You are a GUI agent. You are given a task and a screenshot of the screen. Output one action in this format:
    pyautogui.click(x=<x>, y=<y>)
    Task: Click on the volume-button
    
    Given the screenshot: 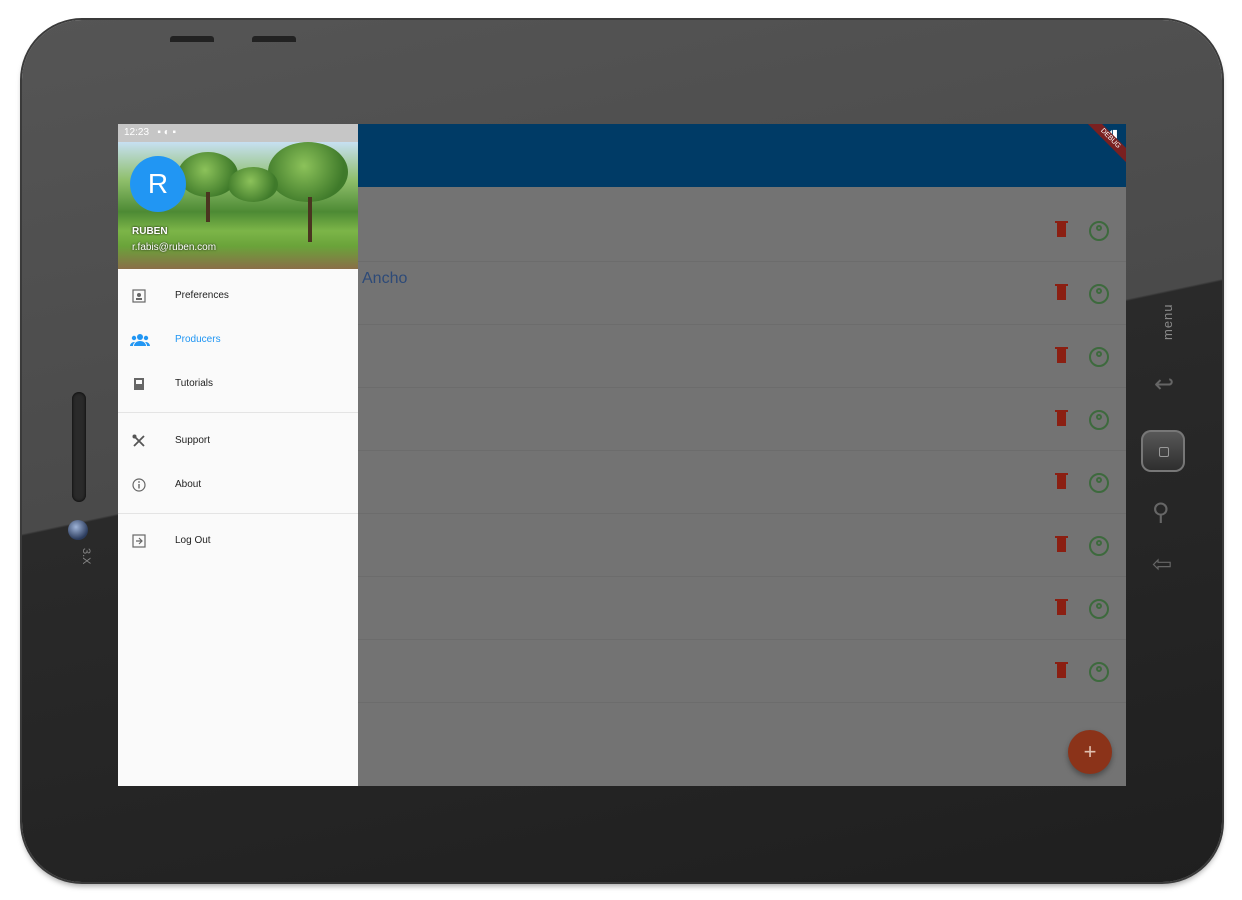 What is the action you would take?
    pyautogui.click(x=274, y=39)
    